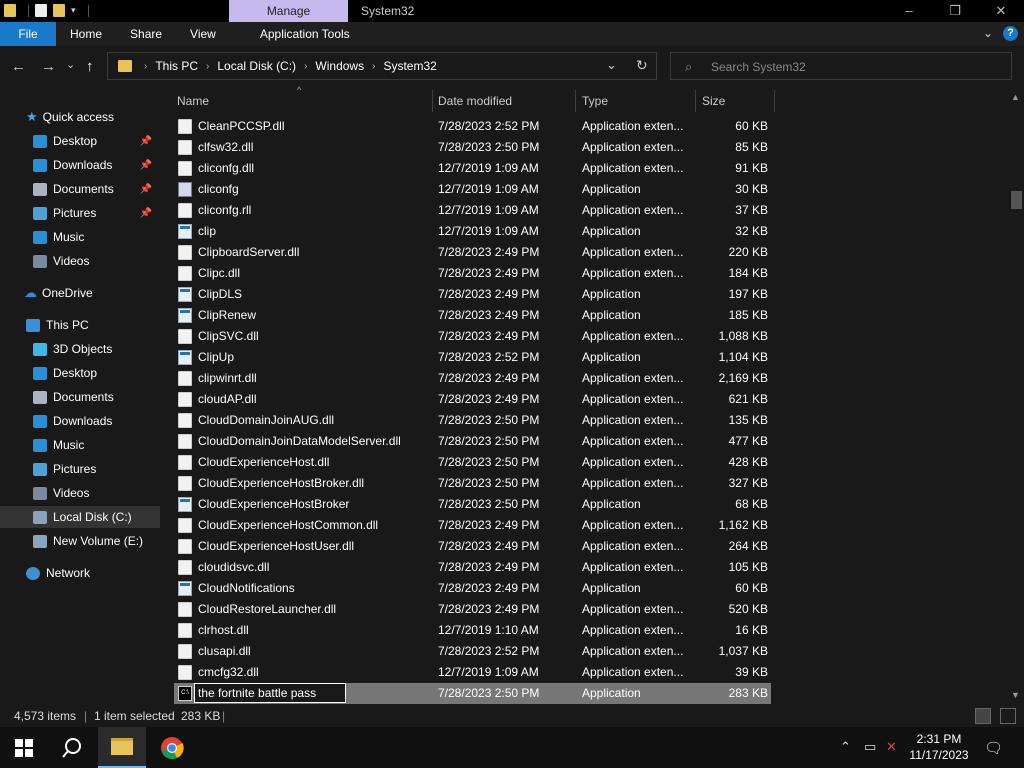  What do you see at coordinates (80, 237) in the screenshot?
I see `nav-quick-music: Music` at bounding box center [80, 237].